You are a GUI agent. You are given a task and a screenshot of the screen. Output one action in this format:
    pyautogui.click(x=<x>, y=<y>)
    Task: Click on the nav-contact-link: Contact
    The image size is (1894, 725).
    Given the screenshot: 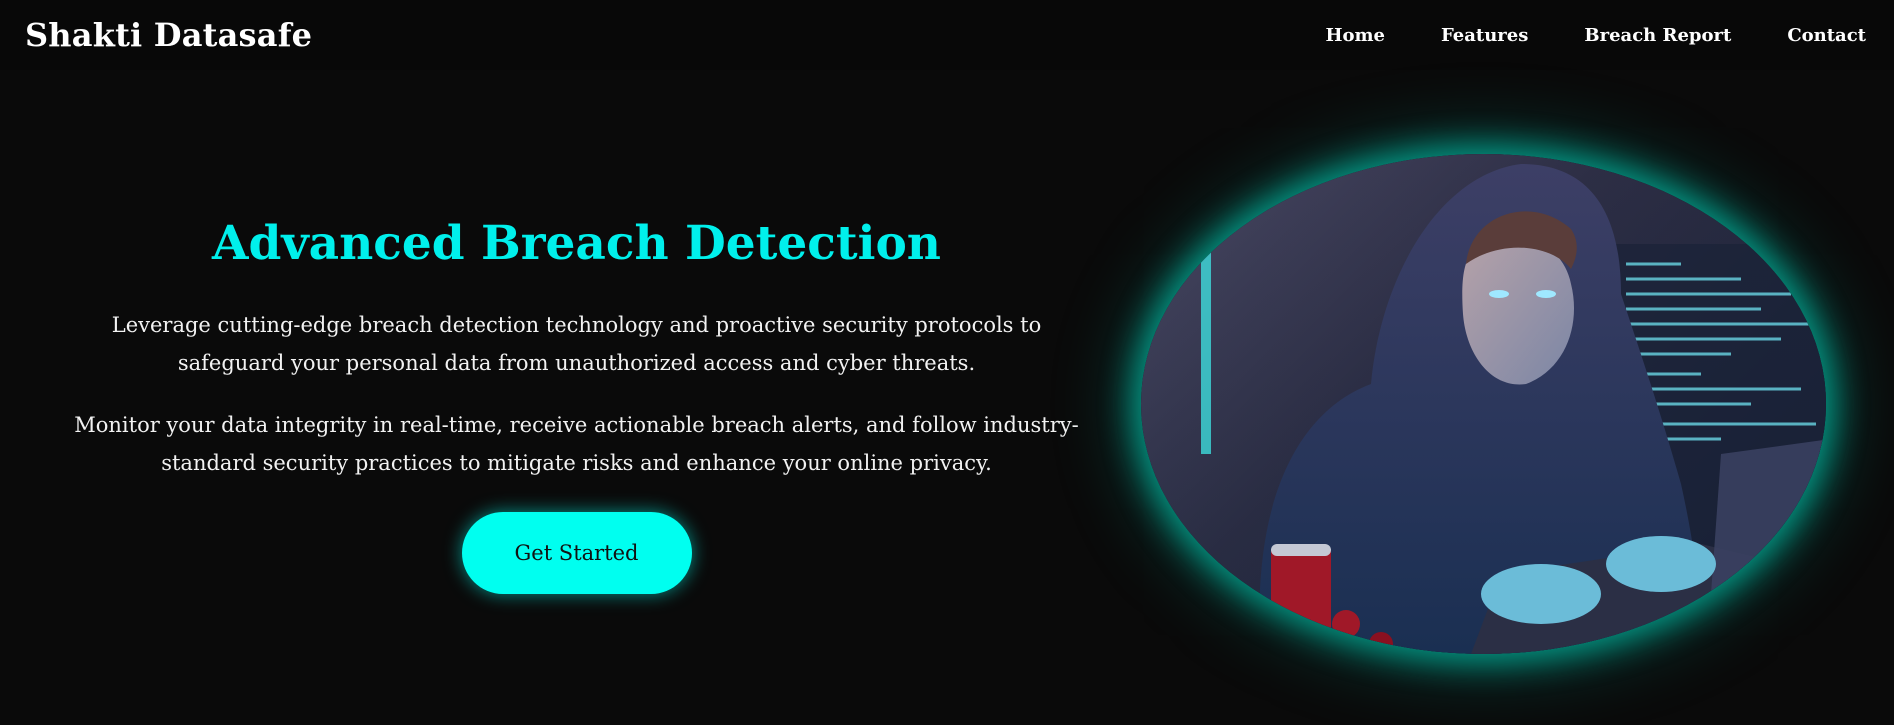 What is the action you would take?
    pyautogui.click(x=1826, y=35)
    